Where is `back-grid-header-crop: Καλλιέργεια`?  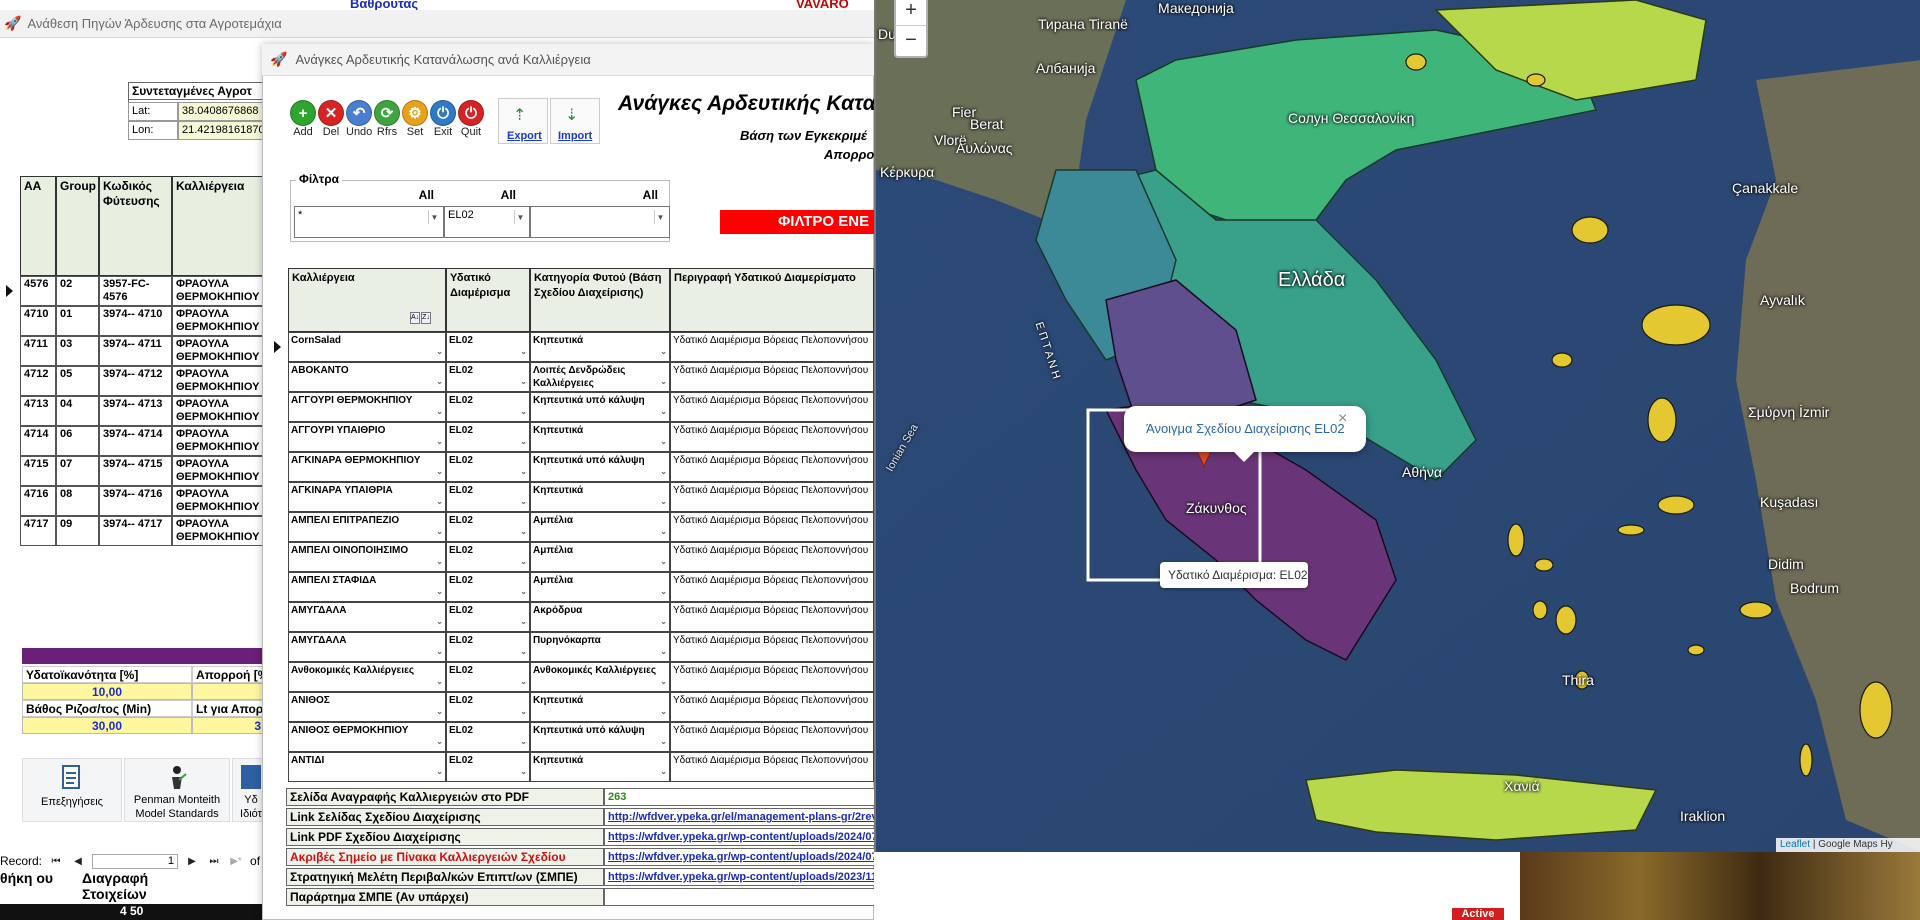
back-grid-header-crop: Καλλιέργεια is located at coordinates (218, 226).